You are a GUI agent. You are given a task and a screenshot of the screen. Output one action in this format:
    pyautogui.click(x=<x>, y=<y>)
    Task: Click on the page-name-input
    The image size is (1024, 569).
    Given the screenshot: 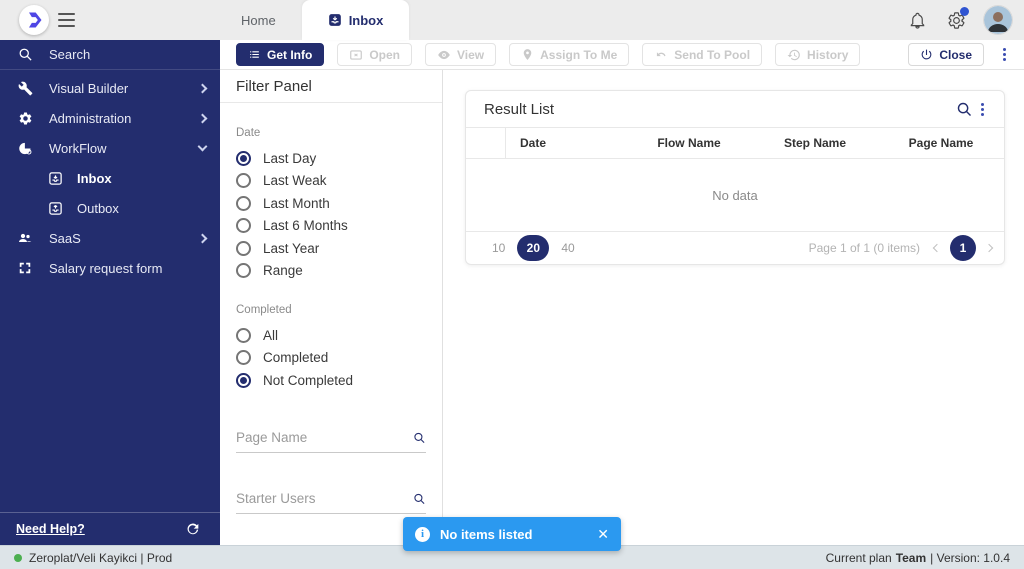 What is the action you would take?
    pyautogui.click(x=324, y=437)
    